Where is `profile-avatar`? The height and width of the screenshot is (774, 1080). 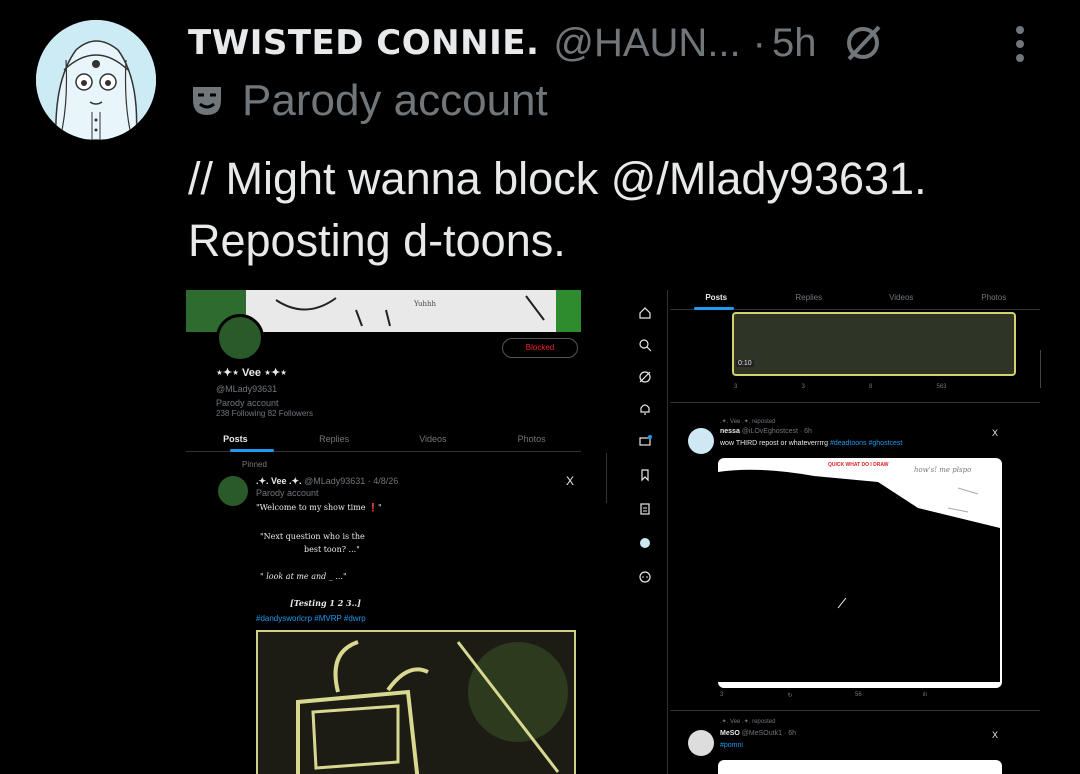
profile-avatar is located at coordinates (240, 338).